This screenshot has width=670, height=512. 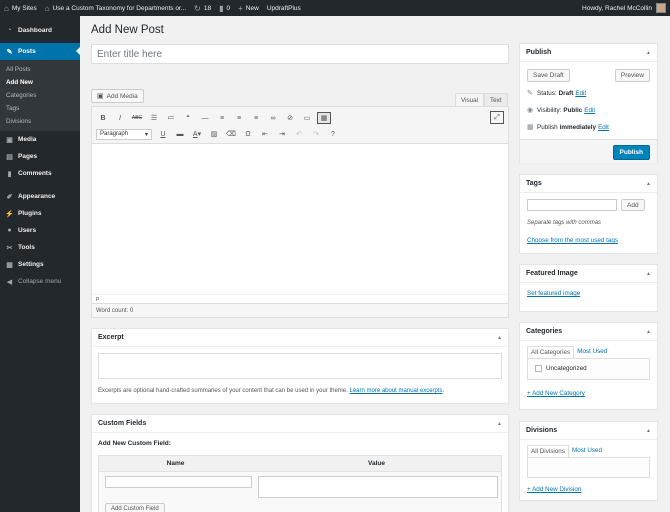 What do you see at coordinates (587, 451) in the screenshot?
I see `tab-most-used-divisions: Most Used` at bounding box center [587, 451].